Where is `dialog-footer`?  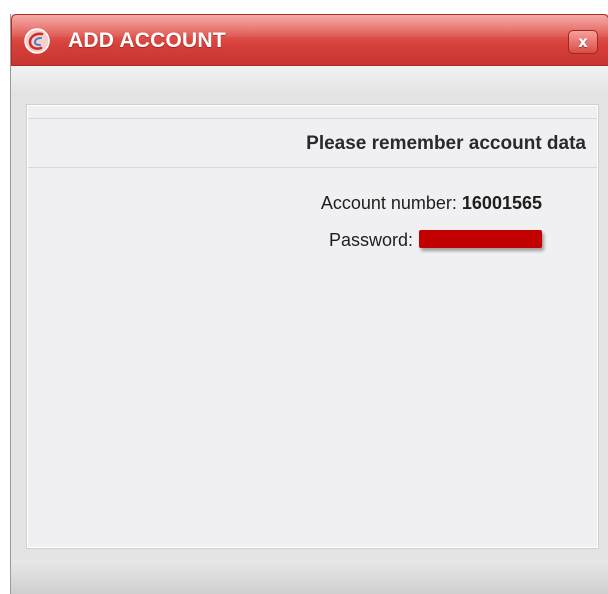
dialog-footer is located at coordinates (309, 577).